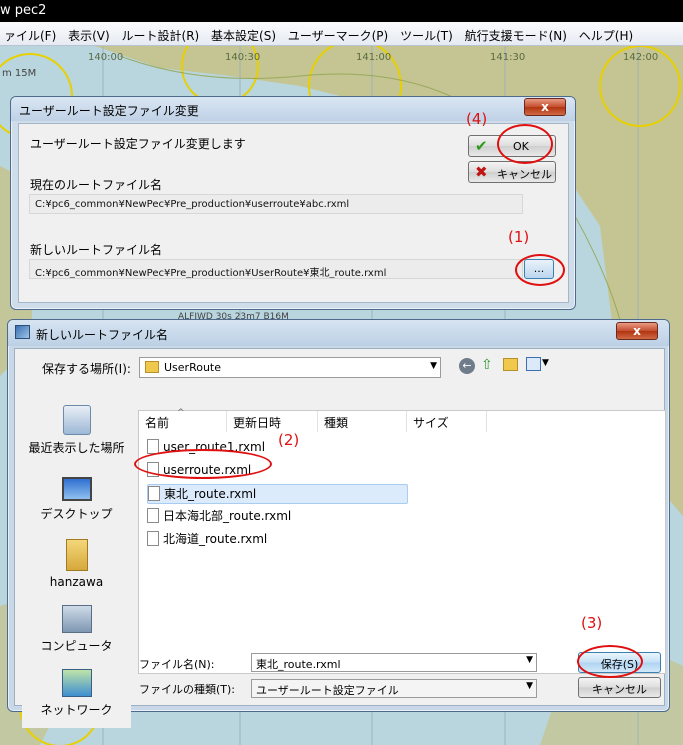 This screenshot has height=745, width=683. Describe the element at coordinates (138, 144) in the screenshot. I see `dialog-message: ユーザールート設定ファイル変更します` at that location.